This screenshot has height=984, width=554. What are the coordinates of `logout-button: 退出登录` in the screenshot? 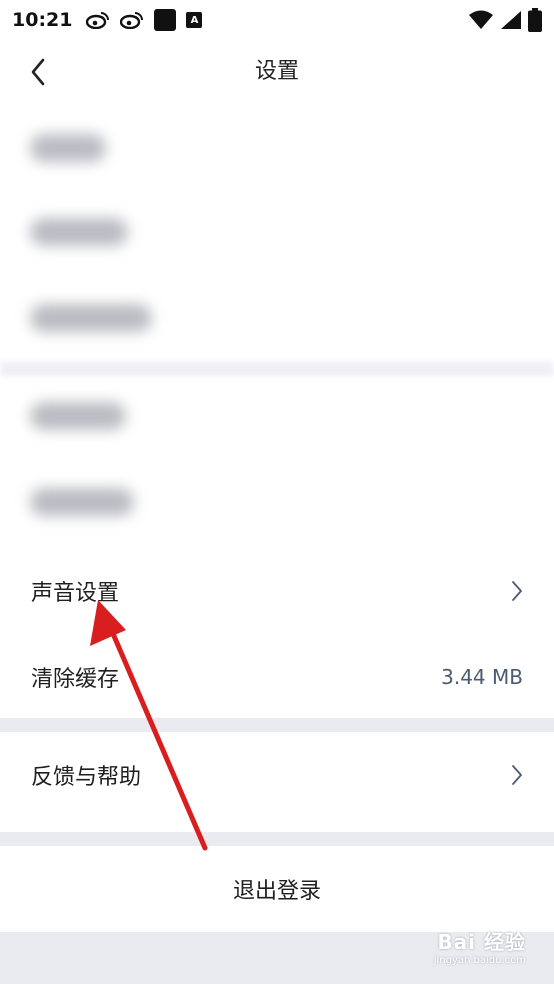 It's located at (277, 889).